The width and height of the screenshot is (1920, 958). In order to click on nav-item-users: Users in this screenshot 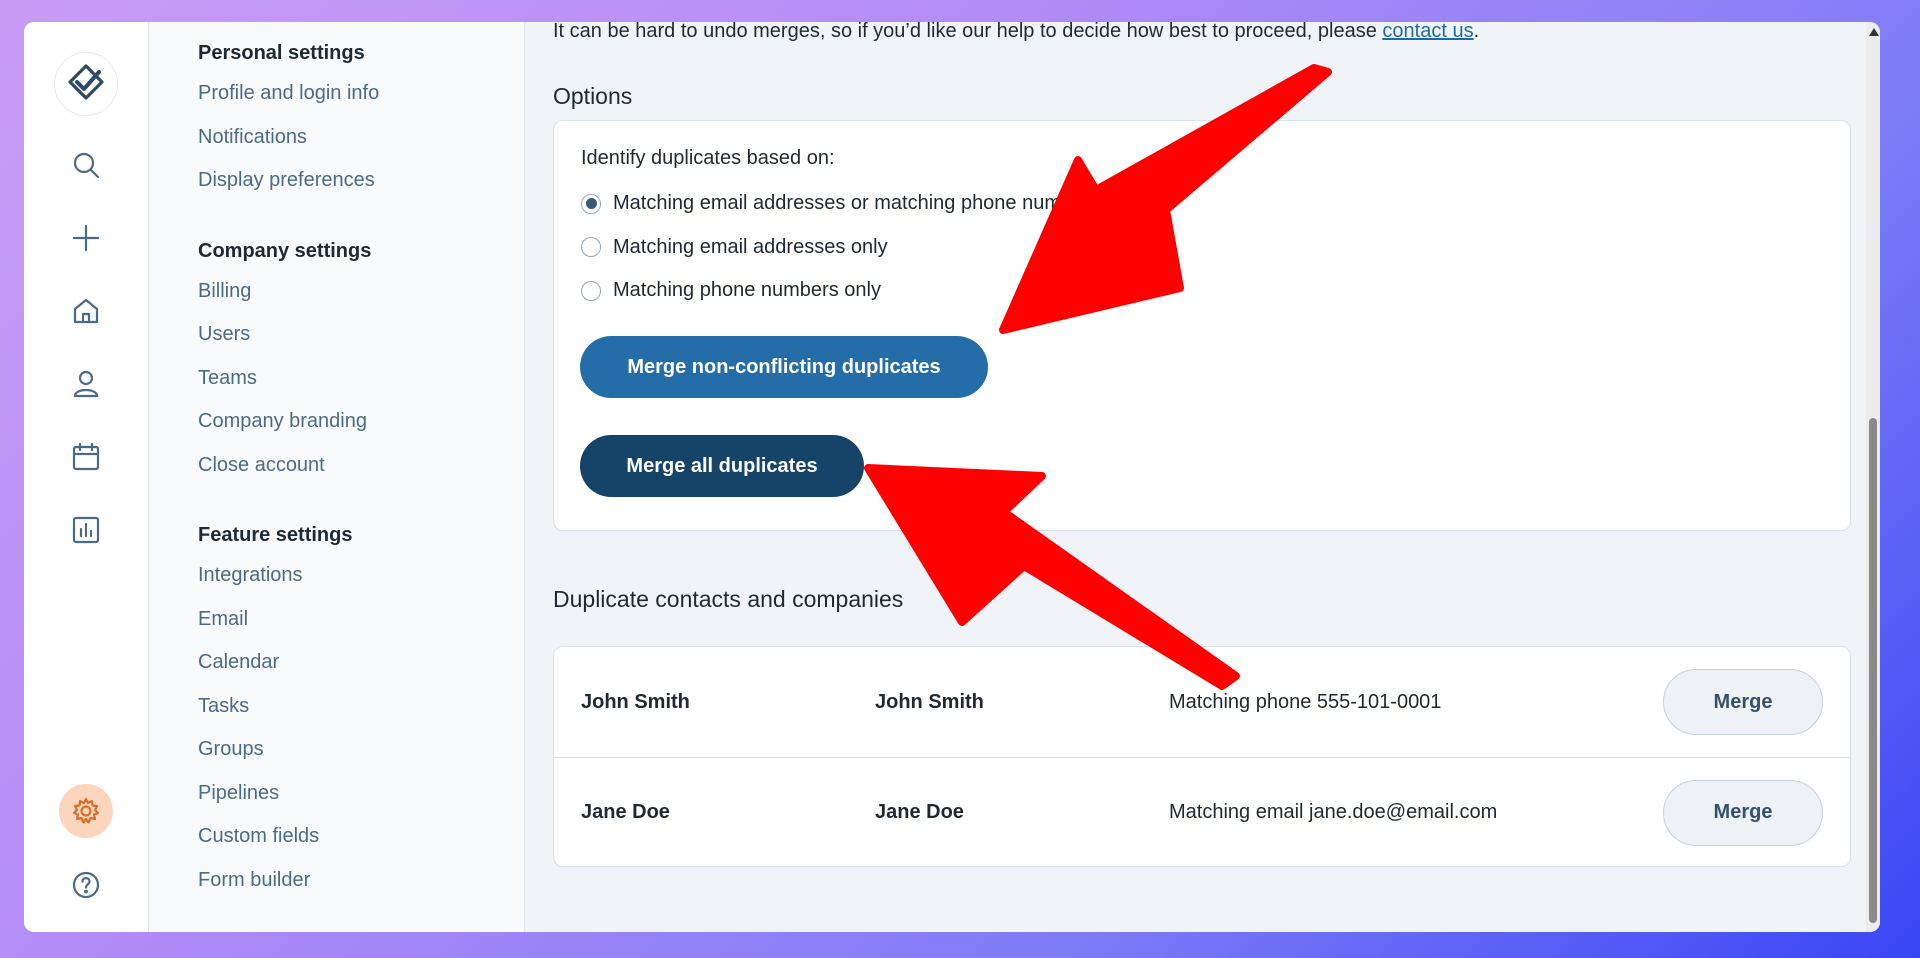, I will do `click(361, 342)`.